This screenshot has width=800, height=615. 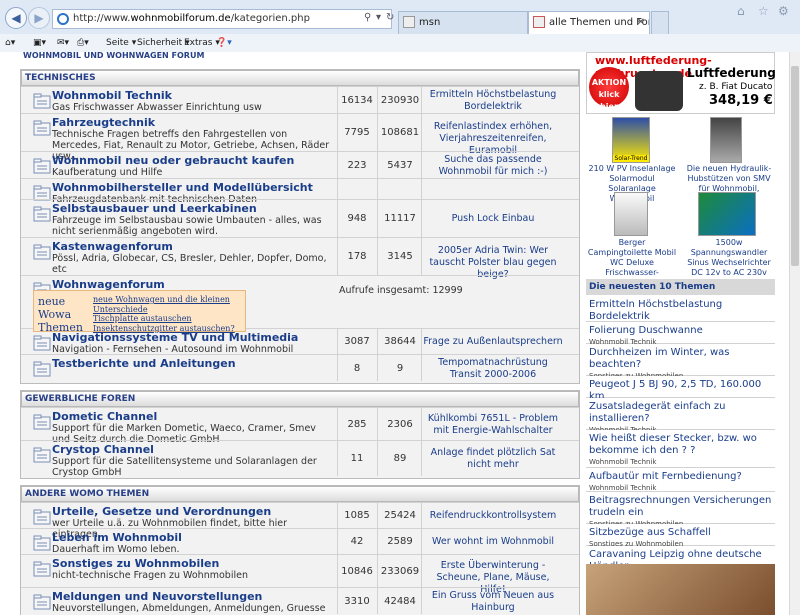 I want to click on favorites-icon: ☆, so click(x=763, y=11).